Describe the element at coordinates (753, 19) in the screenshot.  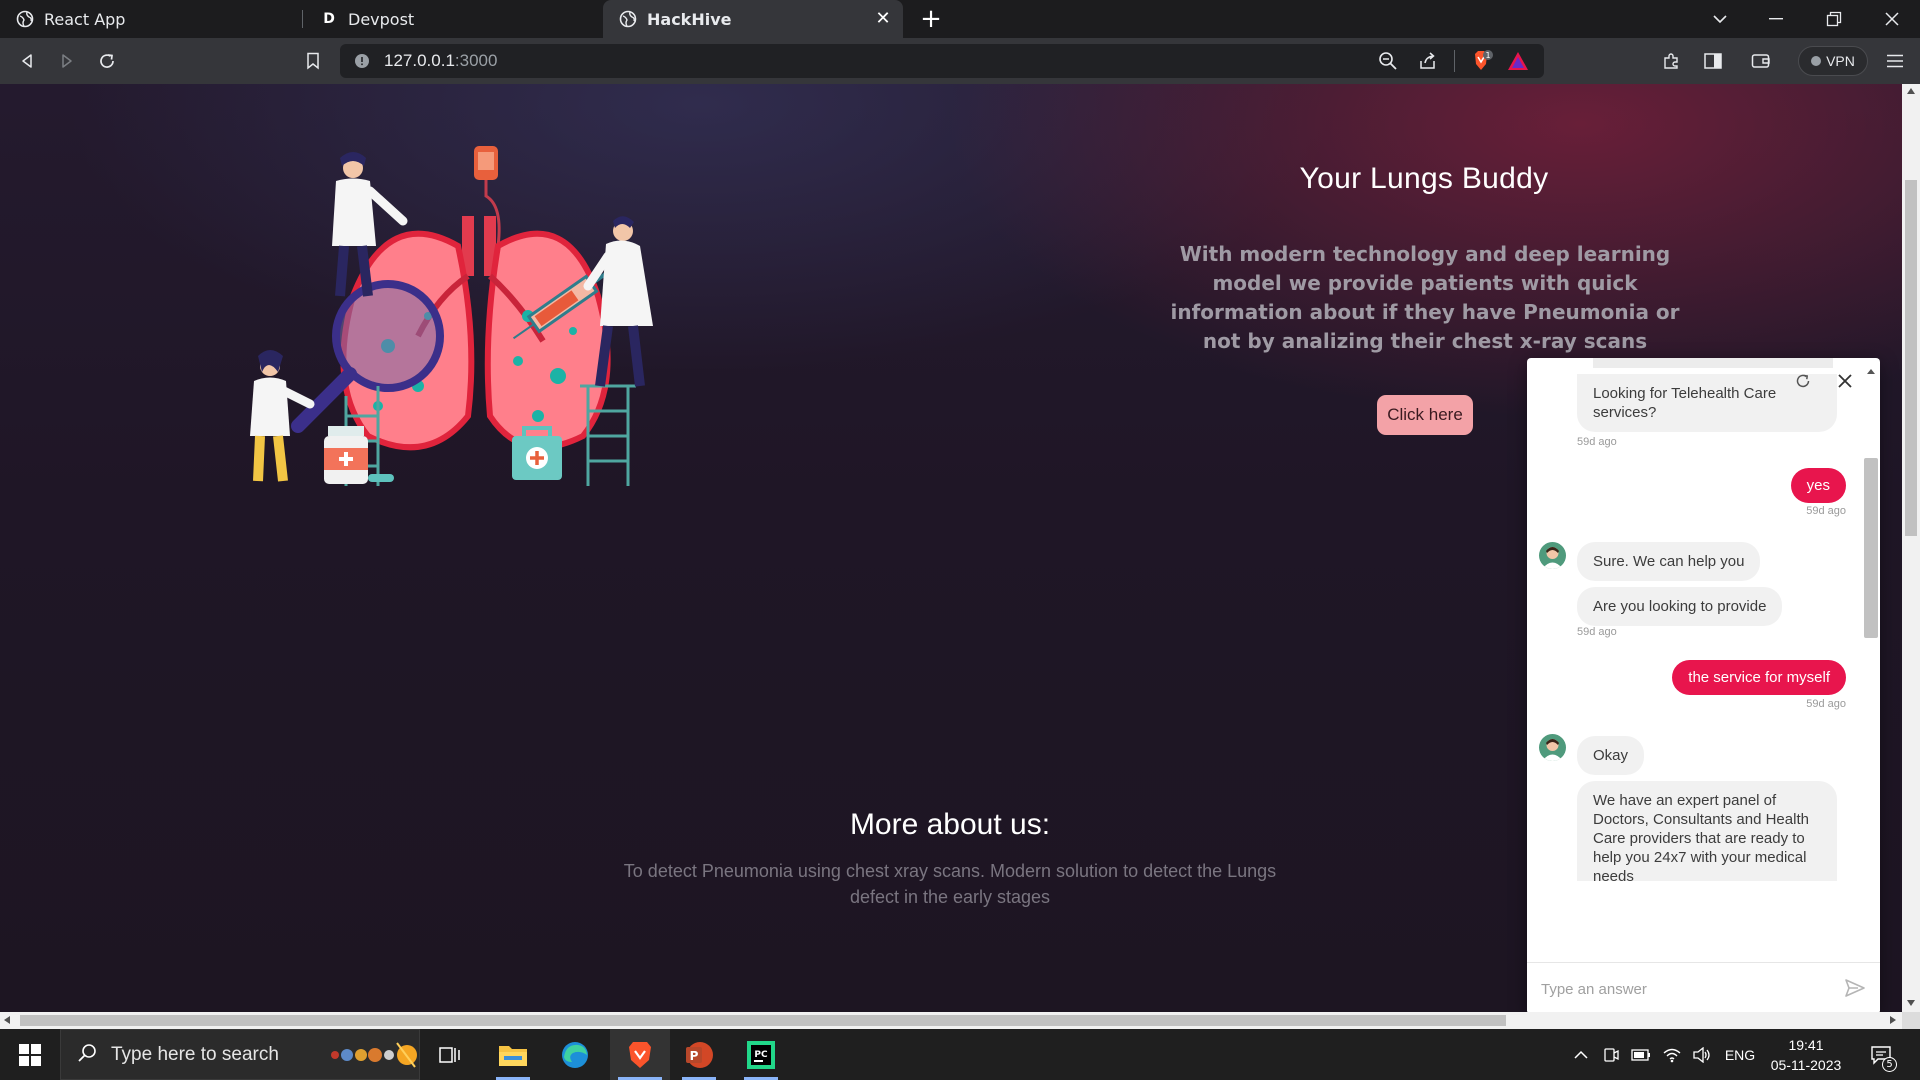
I see `tab-hackhive: HackHive ✕` at that location.